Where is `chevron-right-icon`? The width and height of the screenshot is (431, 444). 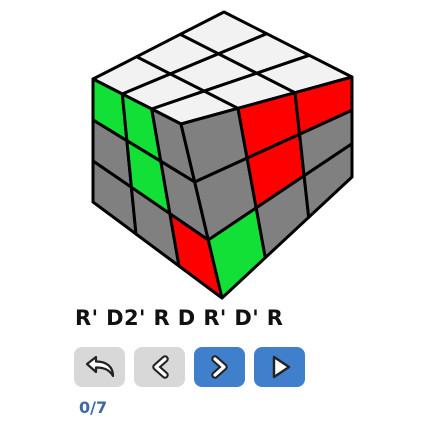 chevron-right-icon is located at coordinates (219, 367).